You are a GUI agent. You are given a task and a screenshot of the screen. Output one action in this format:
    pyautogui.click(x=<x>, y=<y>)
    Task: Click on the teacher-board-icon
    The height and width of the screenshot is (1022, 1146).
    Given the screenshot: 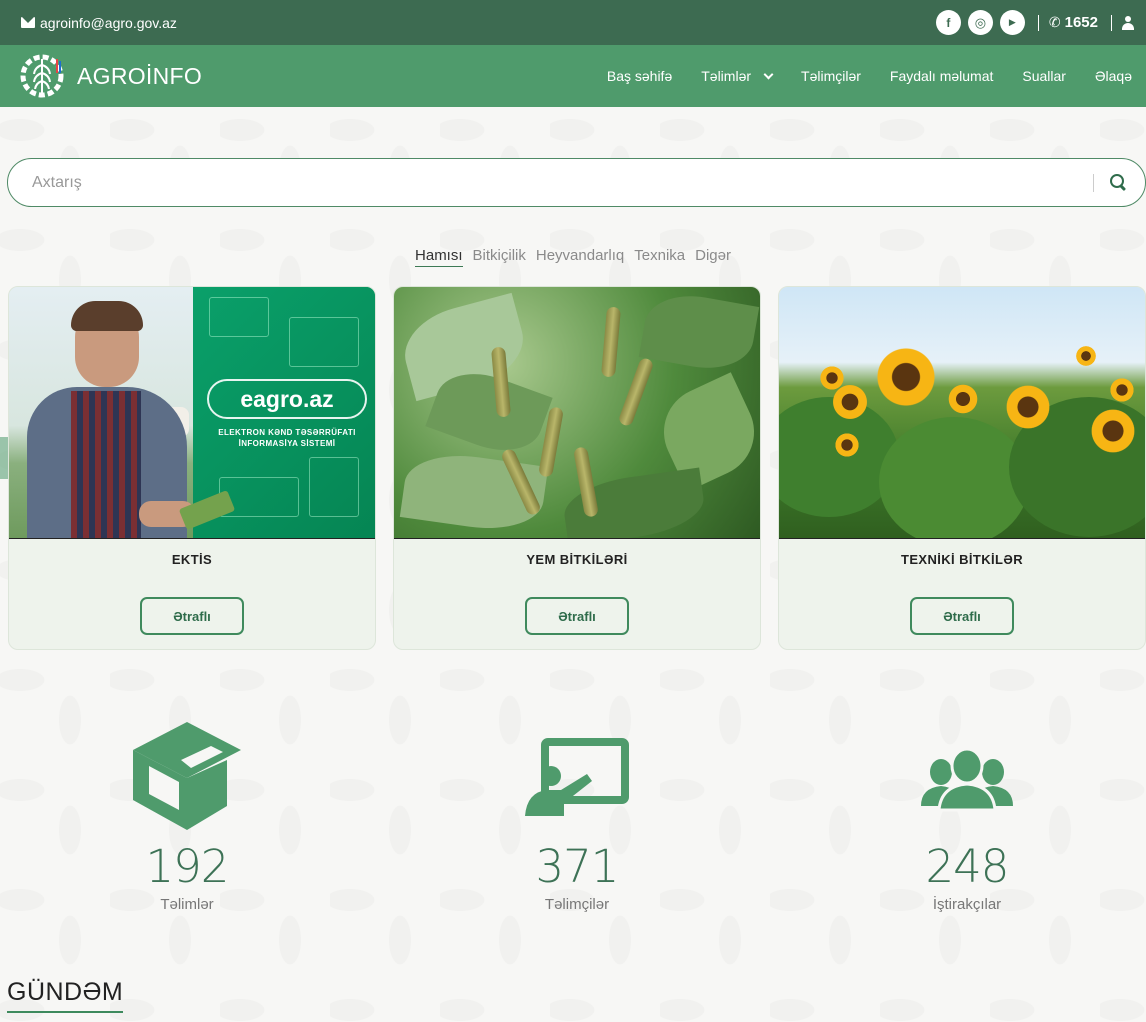 What is the action you would take?
    pyautogui.click(x=577, y=777)
    